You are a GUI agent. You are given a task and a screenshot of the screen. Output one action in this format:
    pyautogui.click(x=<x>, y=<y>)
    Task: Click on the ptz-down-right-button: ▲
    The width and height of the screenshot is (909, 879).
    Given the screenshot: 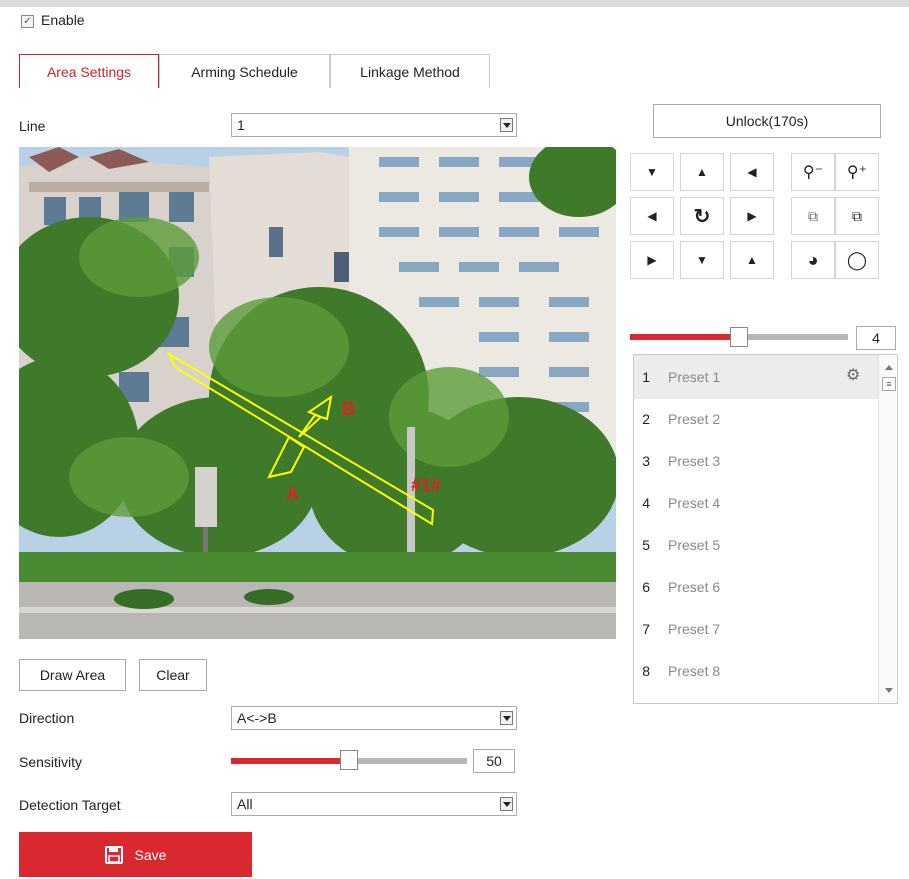 What is the action you would take?
    pyautogui.click(x=752, y=260)
    